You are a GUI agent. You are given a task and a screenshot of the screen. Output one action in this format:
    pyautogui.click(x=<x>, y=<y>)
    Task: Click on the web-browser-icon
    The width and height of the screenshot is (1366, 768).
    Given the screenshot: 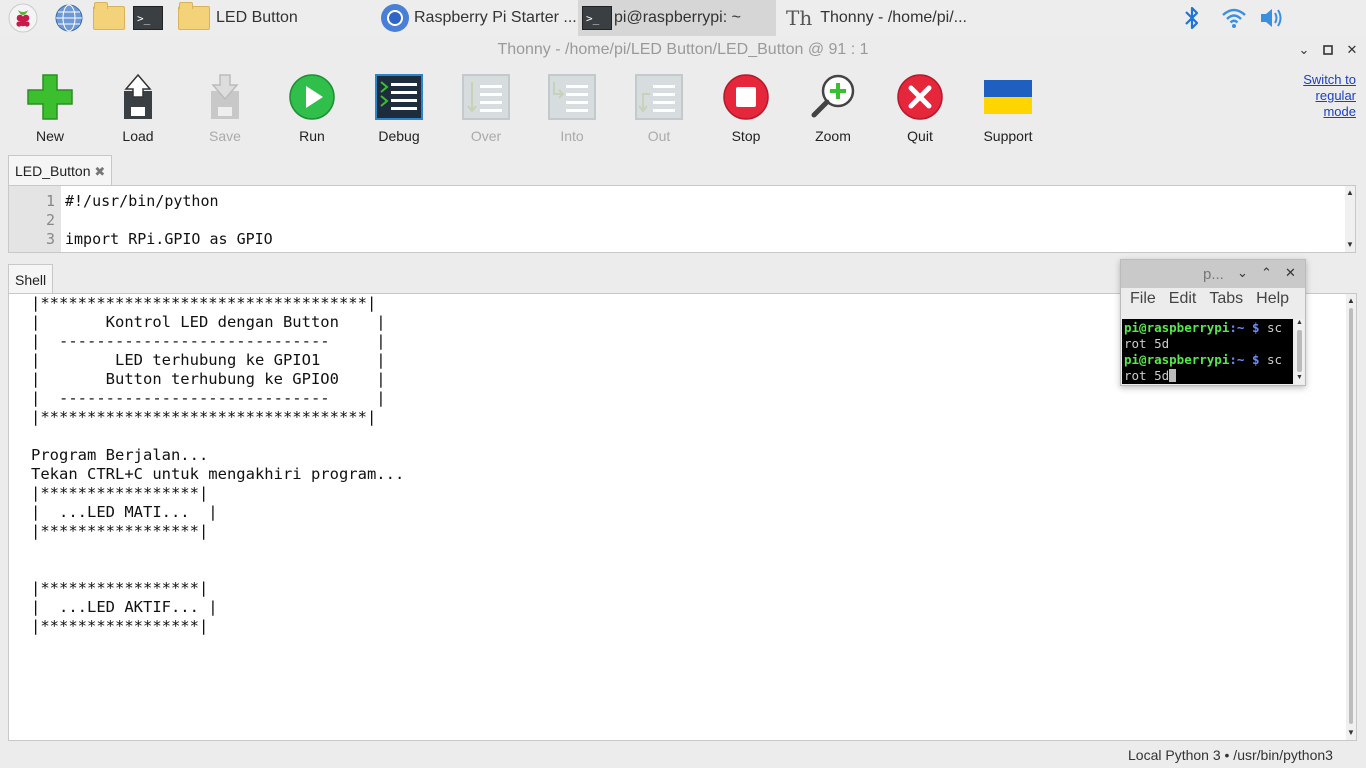 What is the action you would take?
    pyautogui.click(x=69, y=18)
    